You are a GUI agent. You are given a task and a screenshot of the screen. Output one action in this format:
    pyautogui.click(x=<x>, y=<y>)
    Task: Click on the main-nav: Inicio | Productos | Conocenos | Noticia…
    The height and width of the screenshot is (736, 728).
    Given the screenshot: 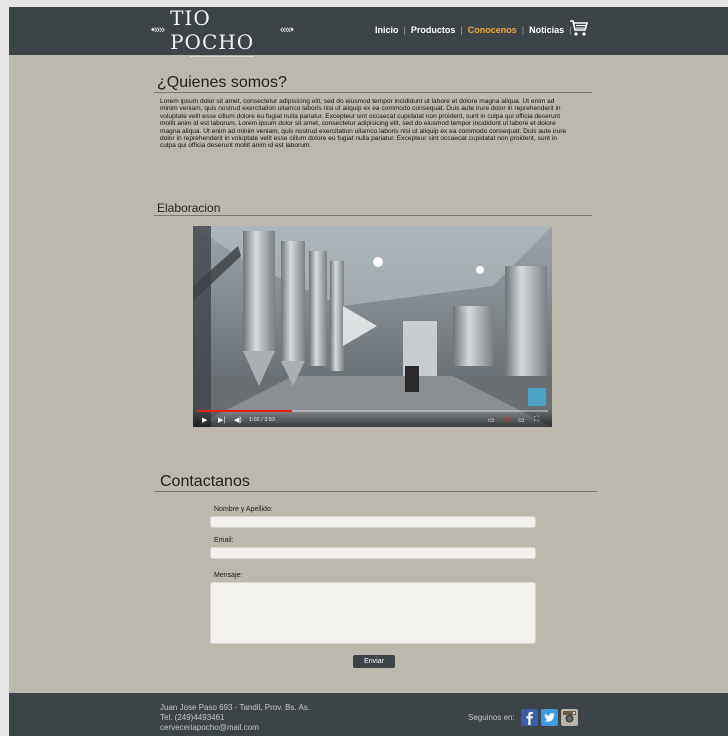 What is the action you would take?
    pyautogui.click(x=475, y=30)
    